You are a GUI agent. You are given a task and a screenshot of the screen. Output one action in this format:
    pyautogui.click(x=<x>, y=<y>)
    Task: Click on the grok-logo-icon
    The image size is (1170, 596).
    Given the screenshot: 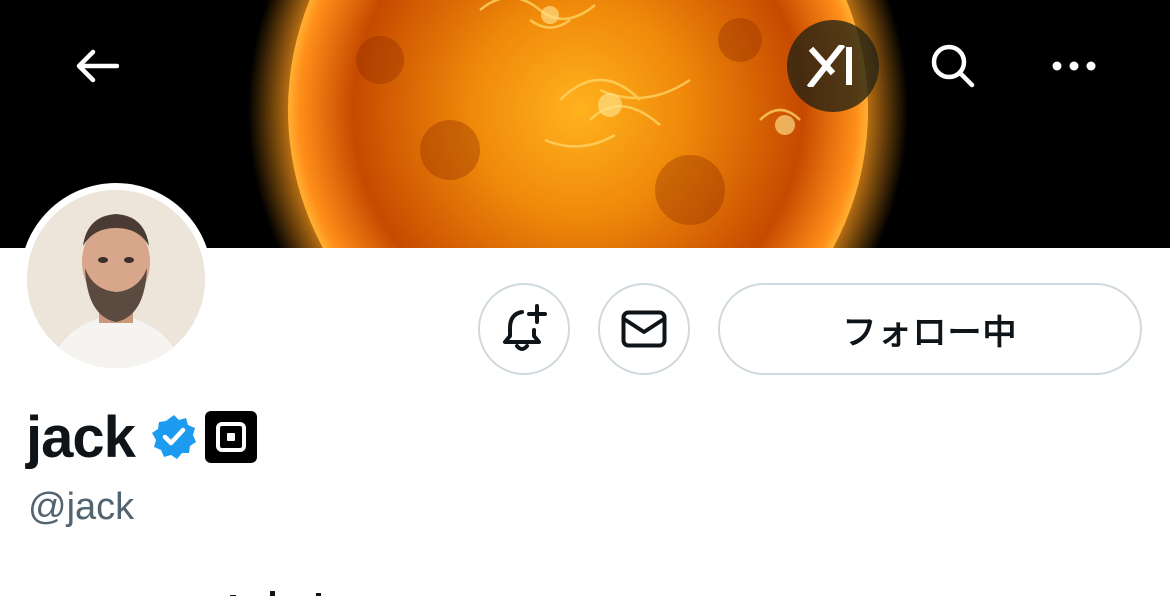 What is the action you would take?
    pyautogui.click(x=829, y=66)
    